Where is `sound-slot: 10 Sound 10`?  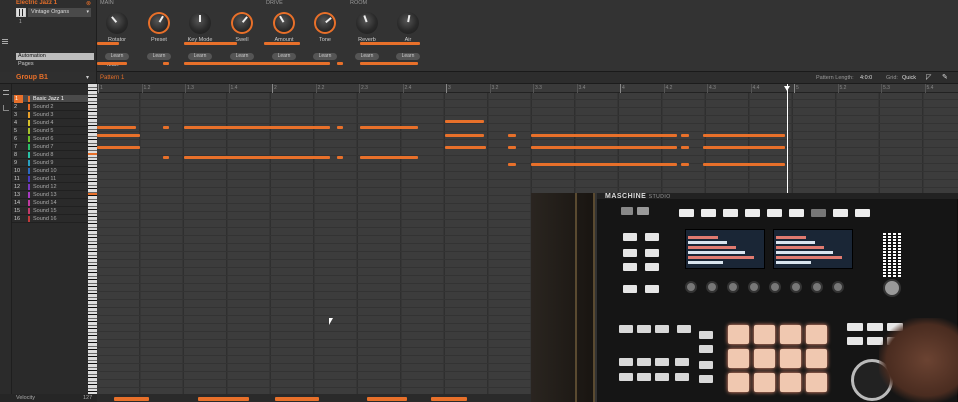
sound-slot: 10 Sound 10 is located at coordinates (50, 171).